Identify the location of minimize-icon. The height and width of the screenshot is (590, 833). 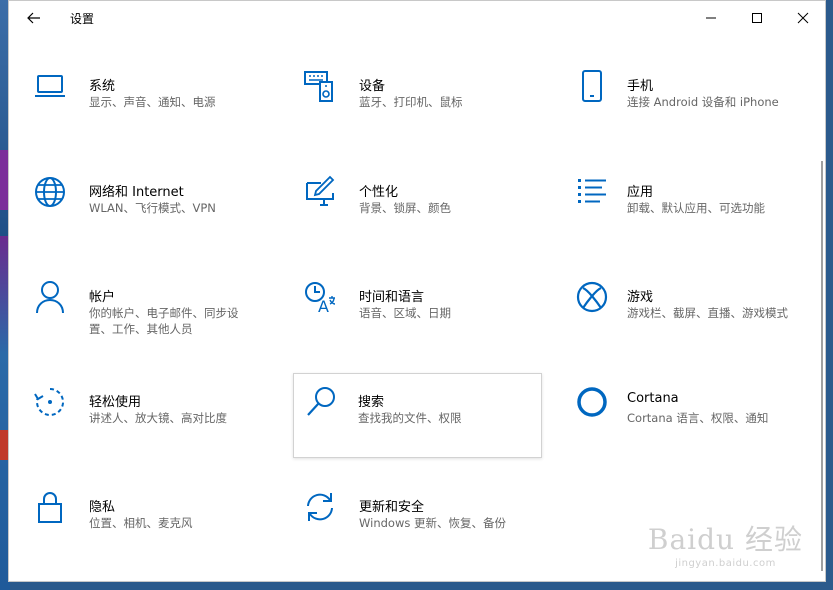
(711, 18).